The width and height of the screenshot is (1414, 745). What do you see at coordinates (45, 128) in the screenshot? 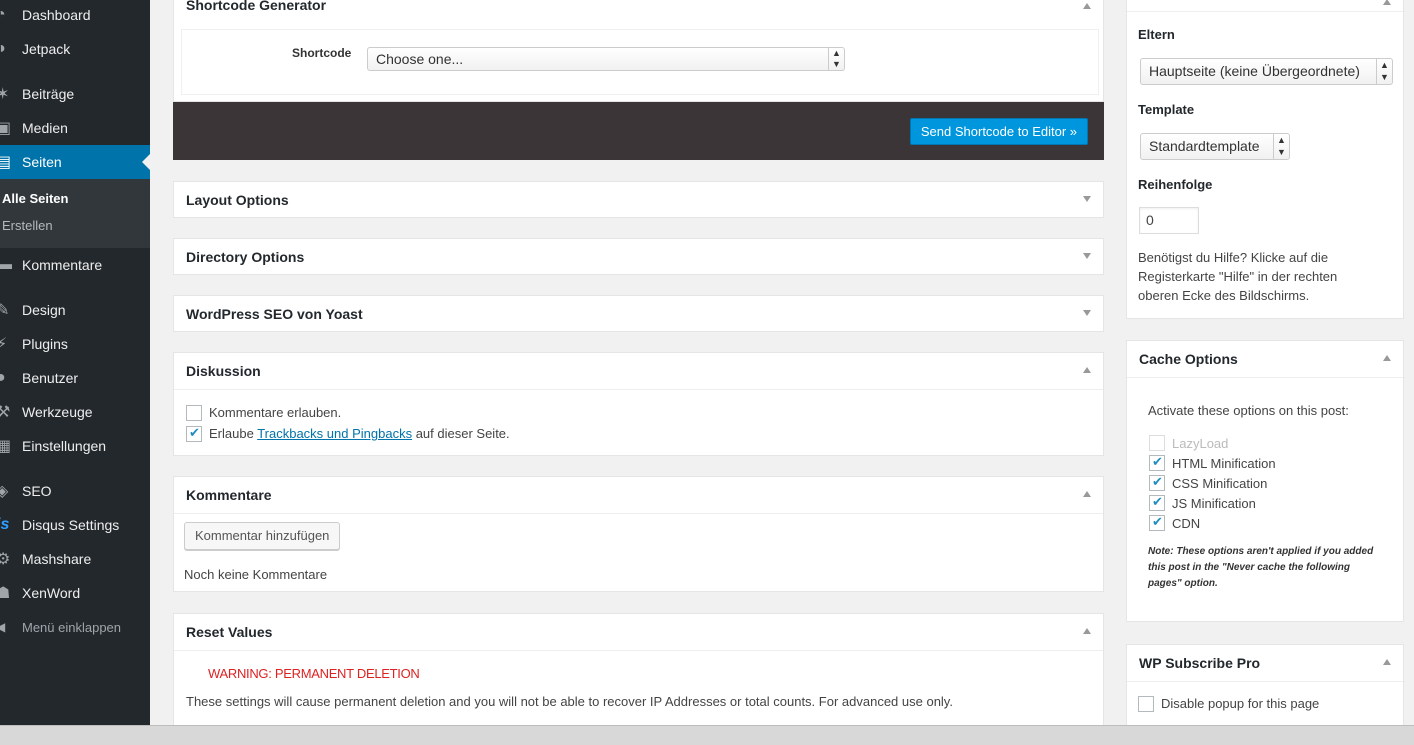
I see `menu-label: Medien` at bounding box center [45, 128].